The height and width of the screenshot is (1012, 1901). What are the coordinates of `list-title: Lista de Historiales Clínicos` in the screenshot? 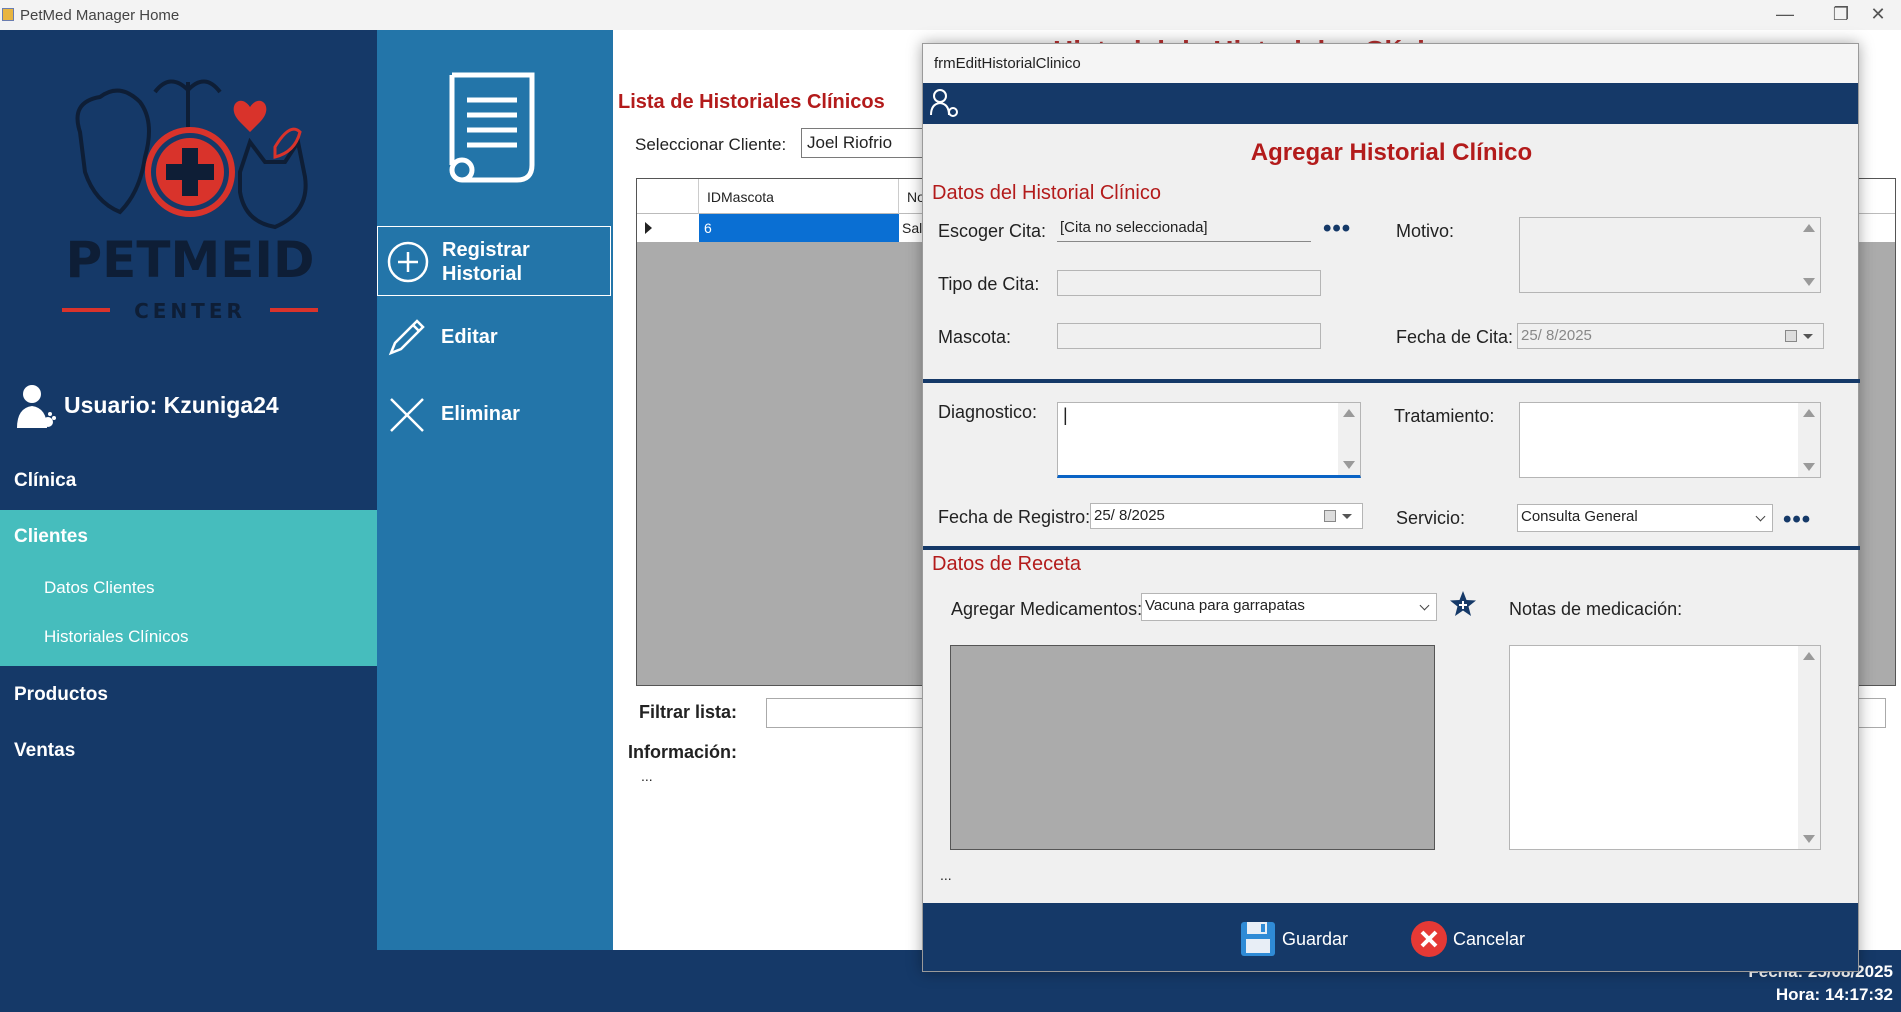 It's located at (751, 102).